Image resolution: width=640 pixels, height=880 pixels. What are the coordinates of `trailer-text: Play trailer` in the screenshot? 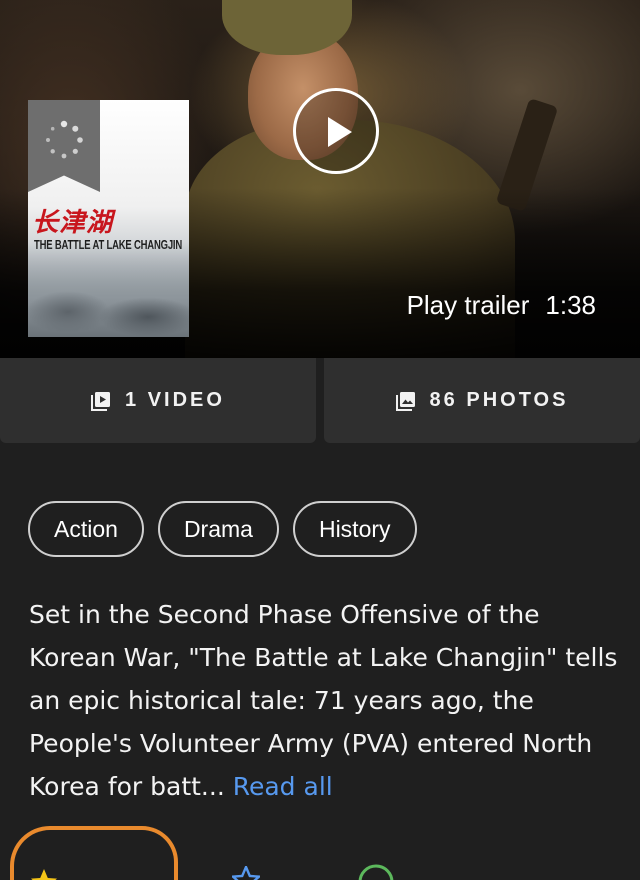 It's located at (468, 305).